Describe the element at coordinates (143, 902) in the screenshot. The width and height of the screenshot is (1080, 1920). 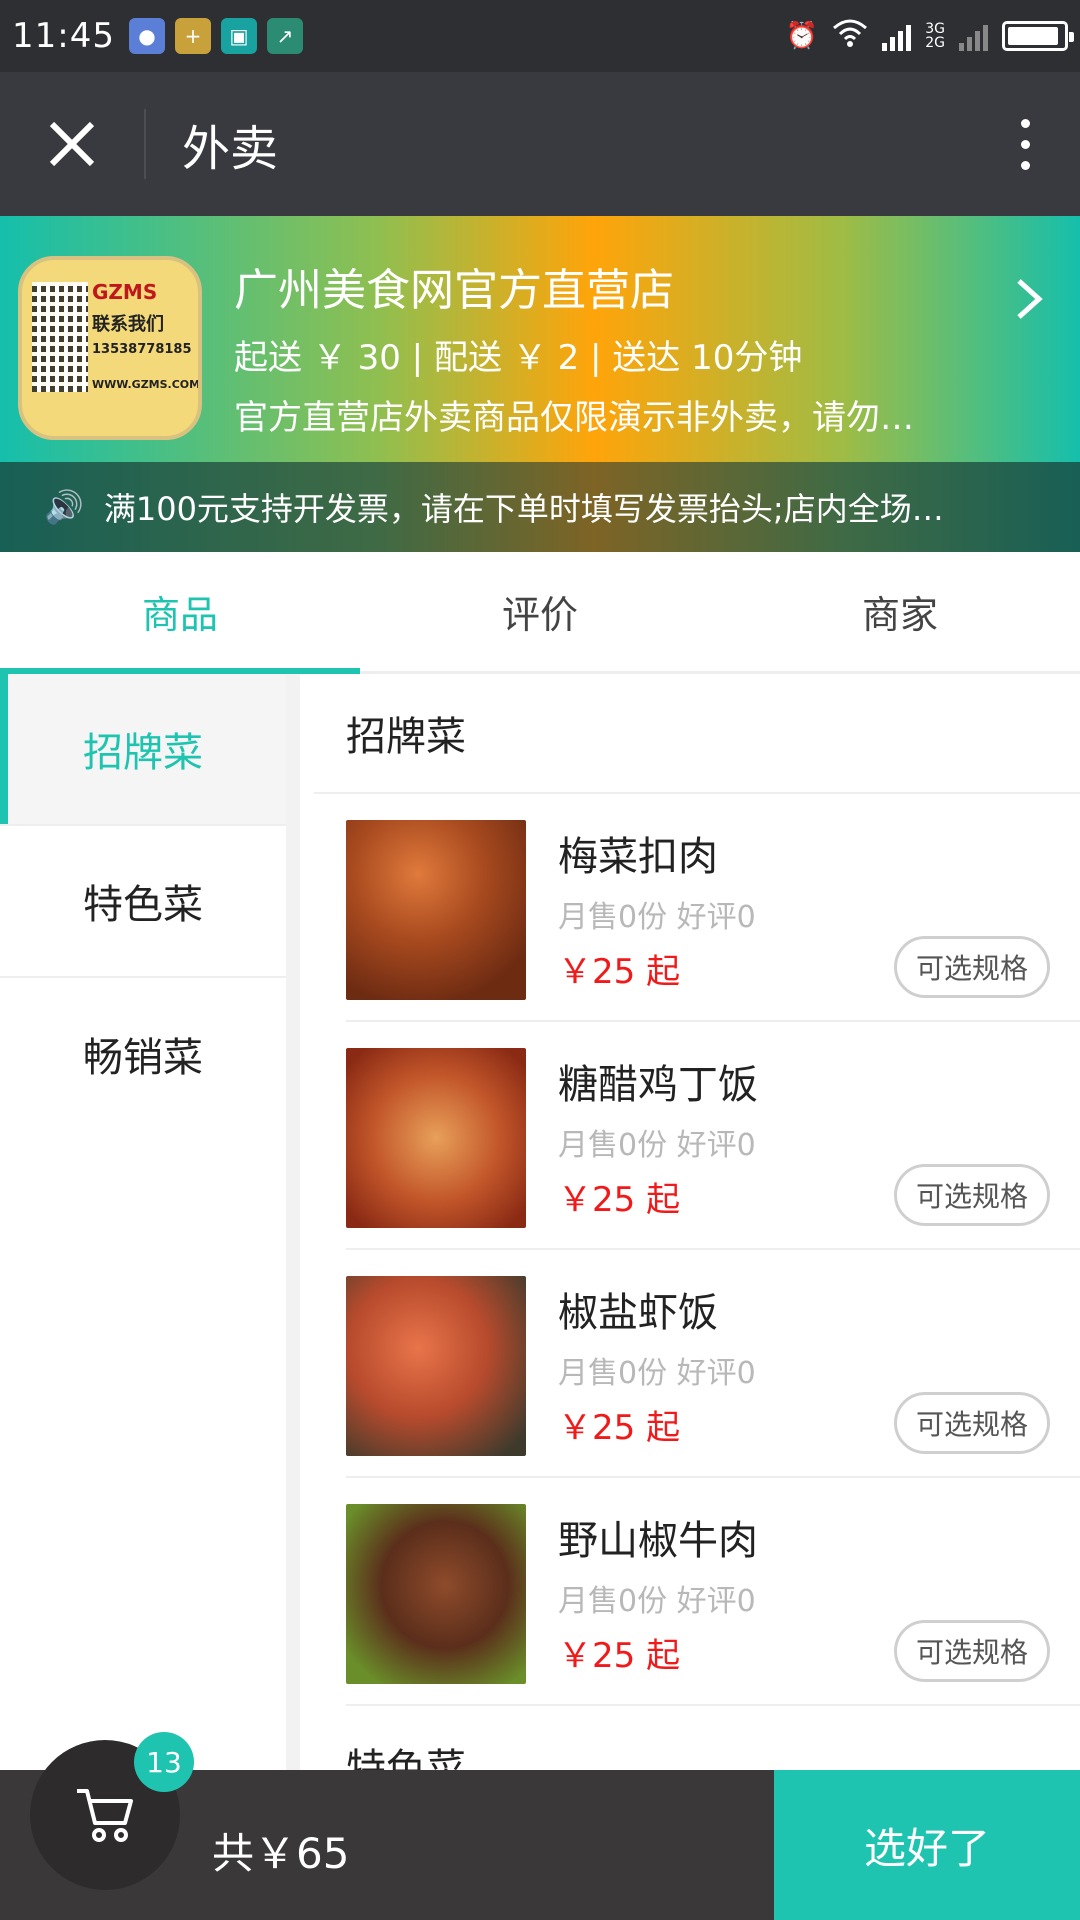
I see `category-specialty: 特色菜` at that location.